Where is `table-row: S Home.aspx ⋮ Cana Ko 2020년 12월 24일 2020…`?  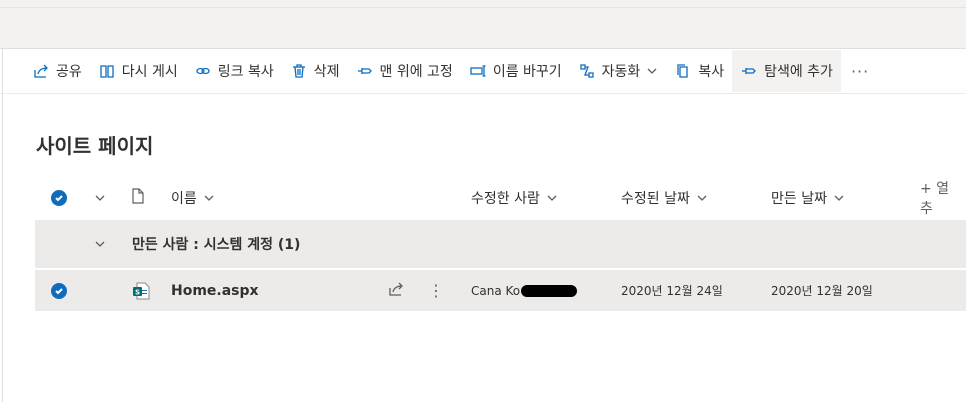
table-row: S Home.aspx ⋮ Cana Ko 2020년 12월 24일 2020… is located at coordinates (500, 290).